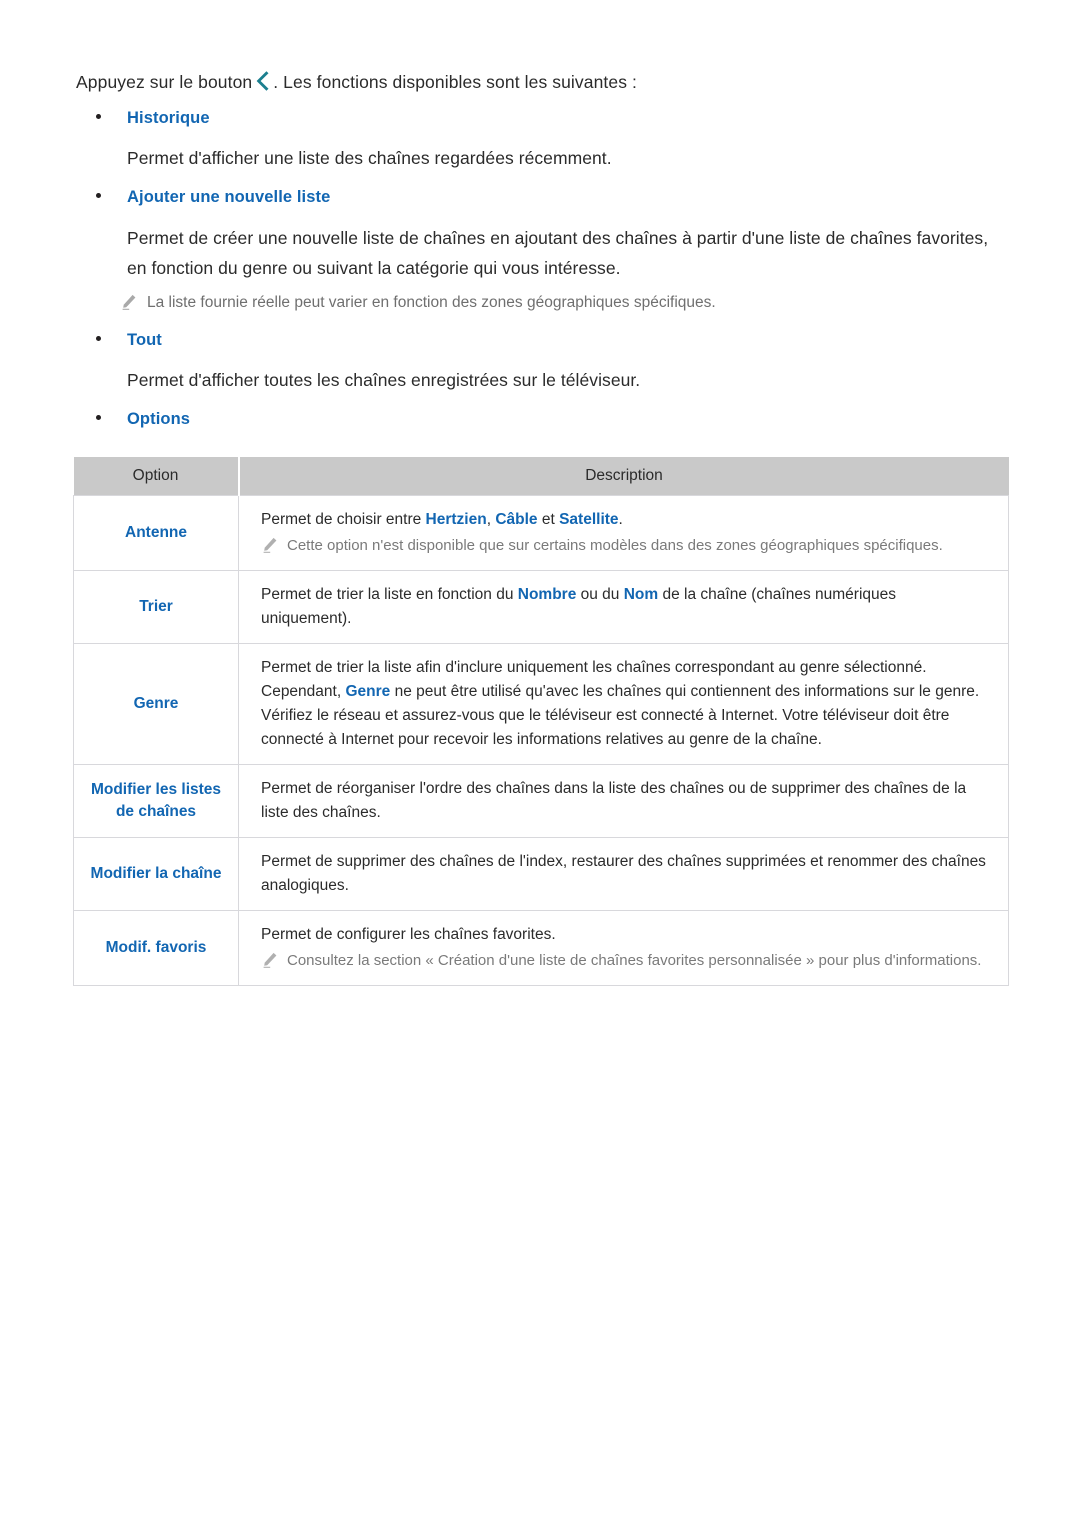 The image size is (1080, 1527). Describe the element at coordinates (623, 476) in the screenshot. I see `column-header-description: Description` at that location.